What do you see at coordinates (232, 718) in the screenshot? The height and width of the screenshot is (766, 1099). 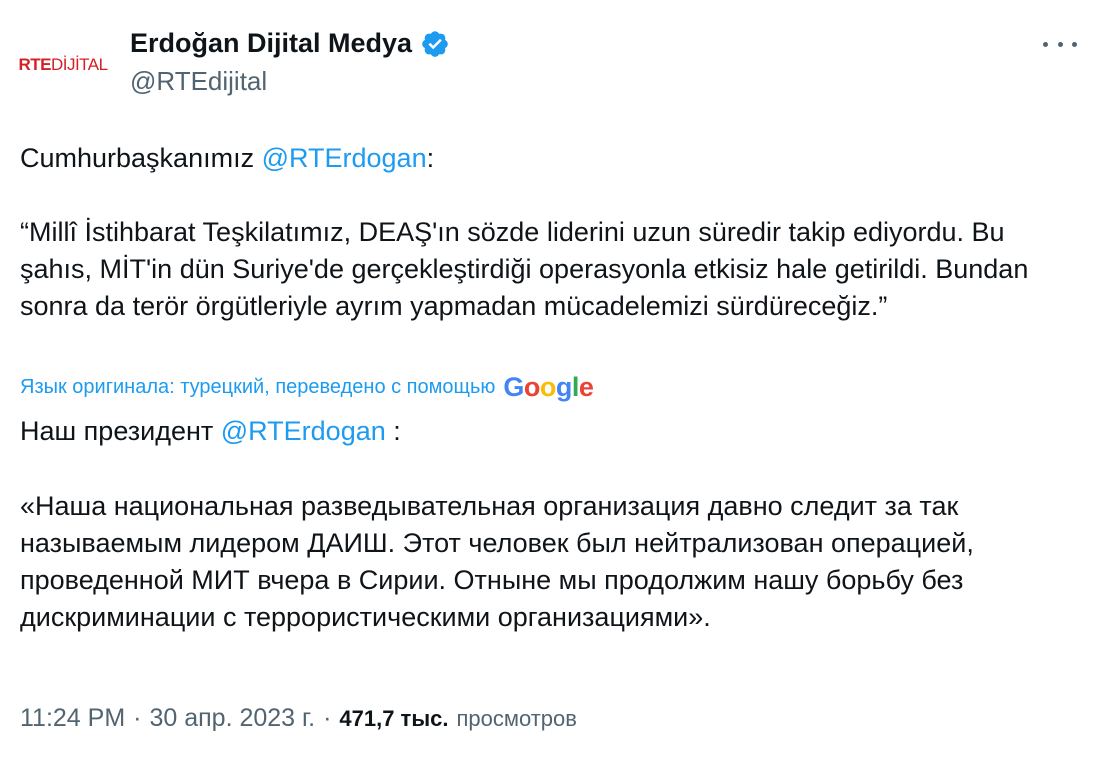 I see `tweet-date: 30 апр. 2023 г.` at bounding box center [232, 718].